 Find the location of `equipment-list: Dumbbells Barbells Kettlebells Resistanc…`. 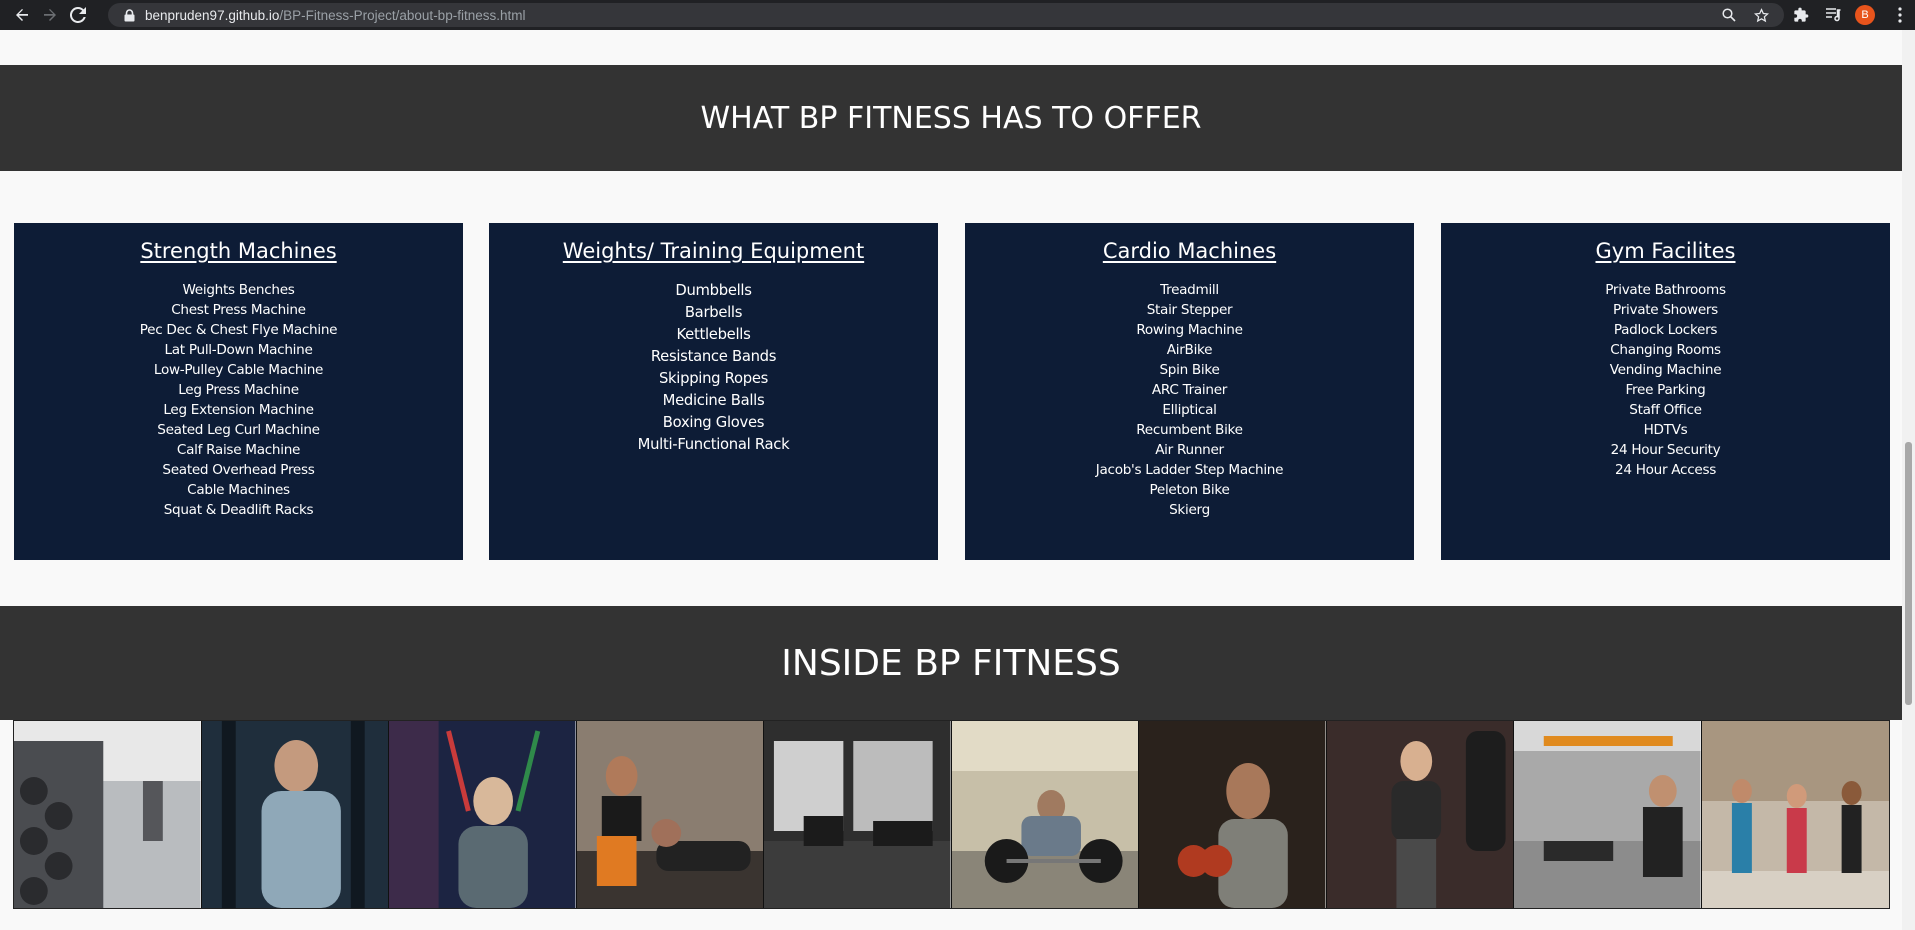

equipment-list: Dumbbells Barbells Kettlebells Resistanc… is located at coordinates (713, 368).